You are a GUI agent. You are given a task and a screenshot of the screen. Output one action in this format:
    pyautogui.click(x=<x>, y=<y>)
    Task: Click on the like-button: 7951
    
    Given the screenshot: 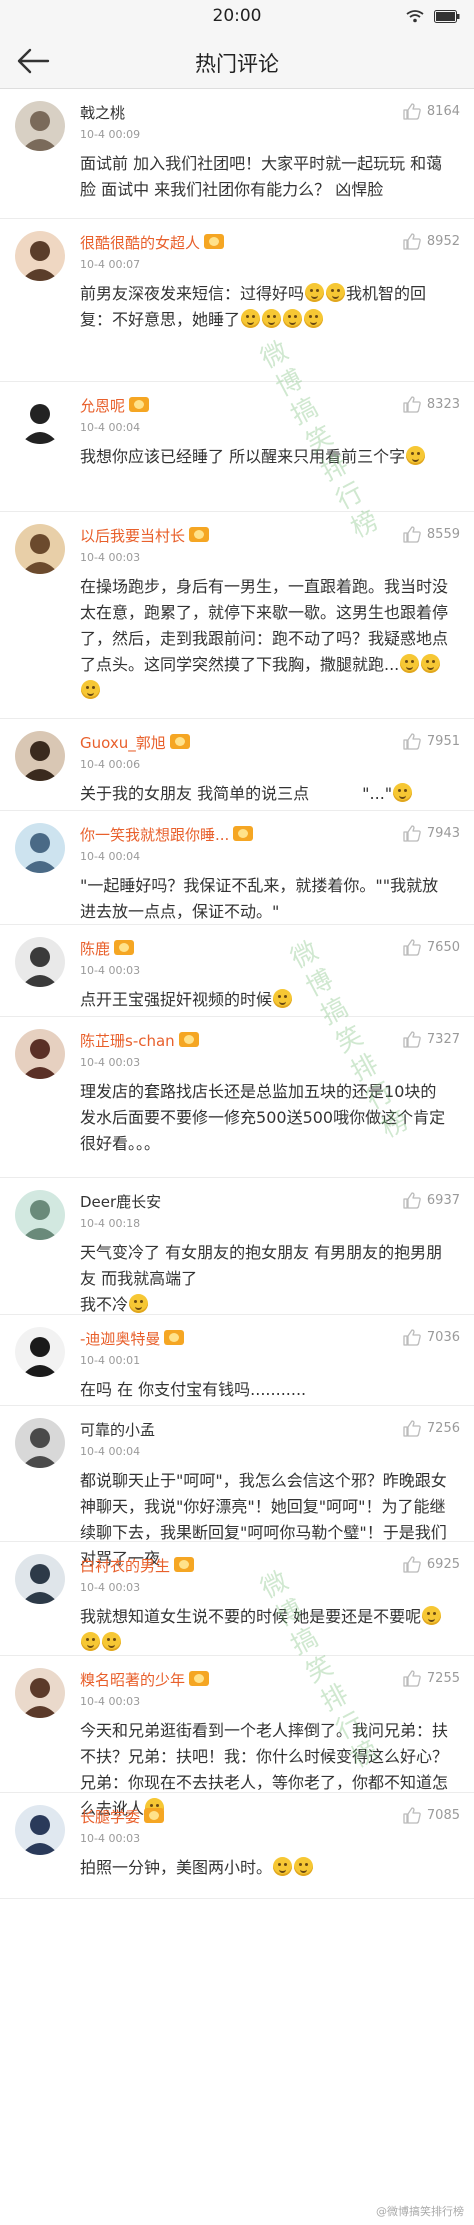 What is the action you would take?
    pyautogui.click(x=431, y=741)
    